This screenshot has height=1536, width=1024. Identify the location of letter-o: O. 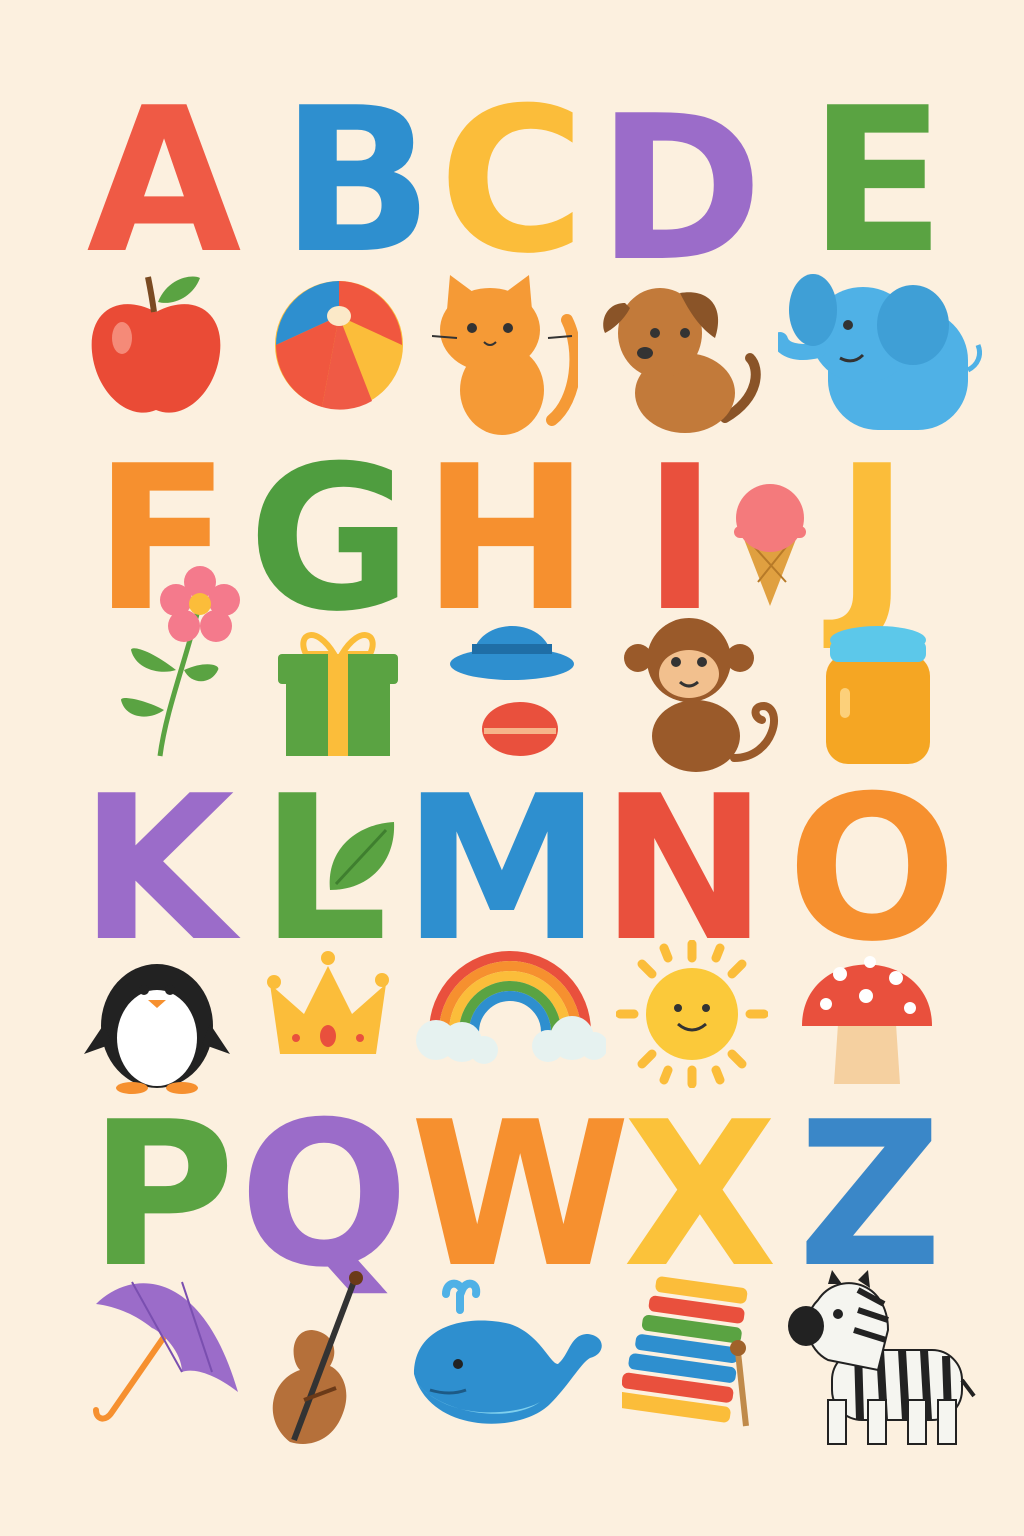
(871, 869).